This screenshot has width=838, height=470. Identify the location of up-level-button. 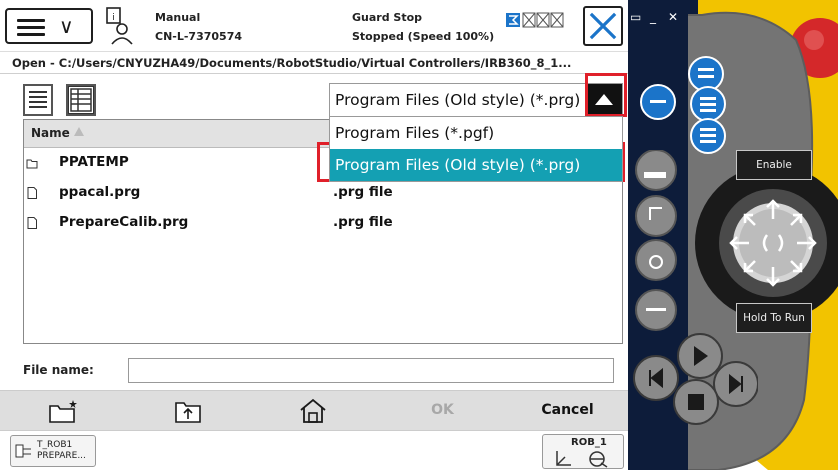
(187, 411).